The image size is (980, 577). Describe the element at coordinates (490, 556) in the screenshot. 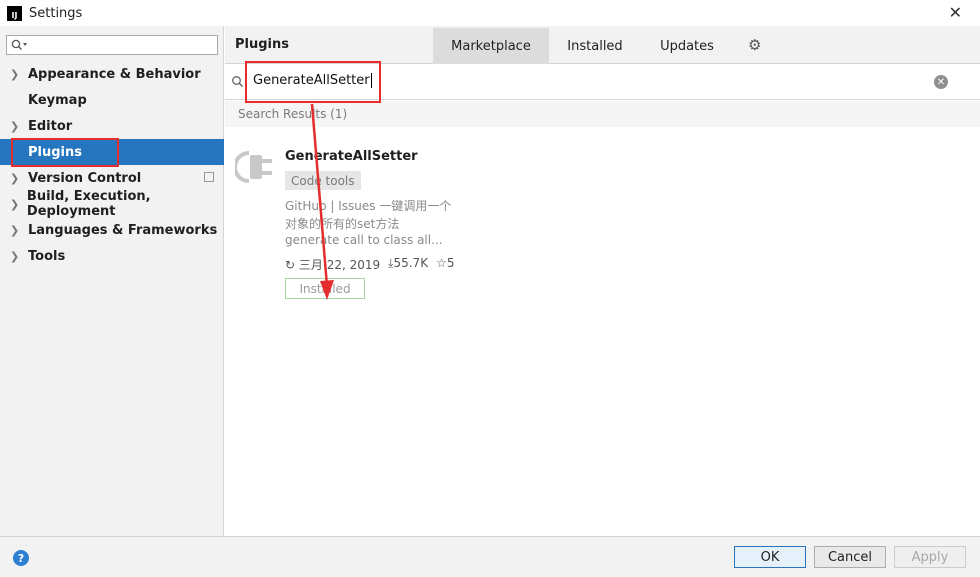

I see `dialog-footer: ? OK Cancel Apply` at that location.